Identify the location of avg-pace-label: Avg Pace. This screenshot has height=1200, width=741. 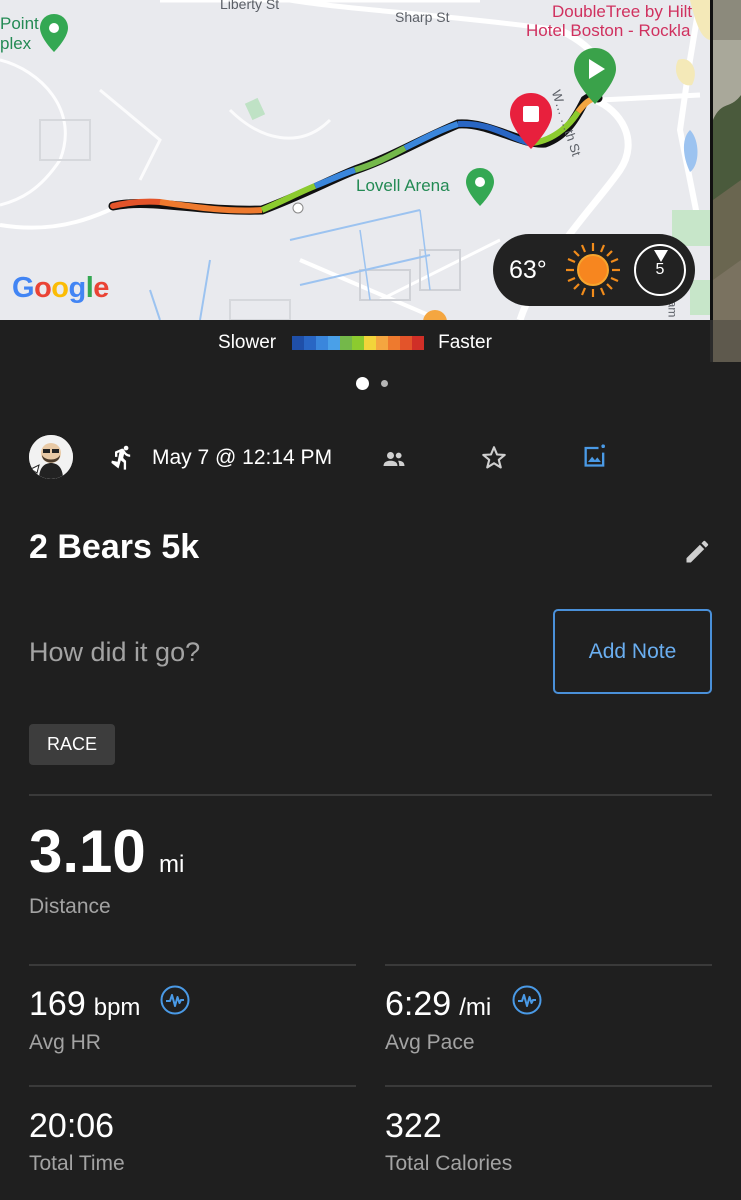
(430, 1042).